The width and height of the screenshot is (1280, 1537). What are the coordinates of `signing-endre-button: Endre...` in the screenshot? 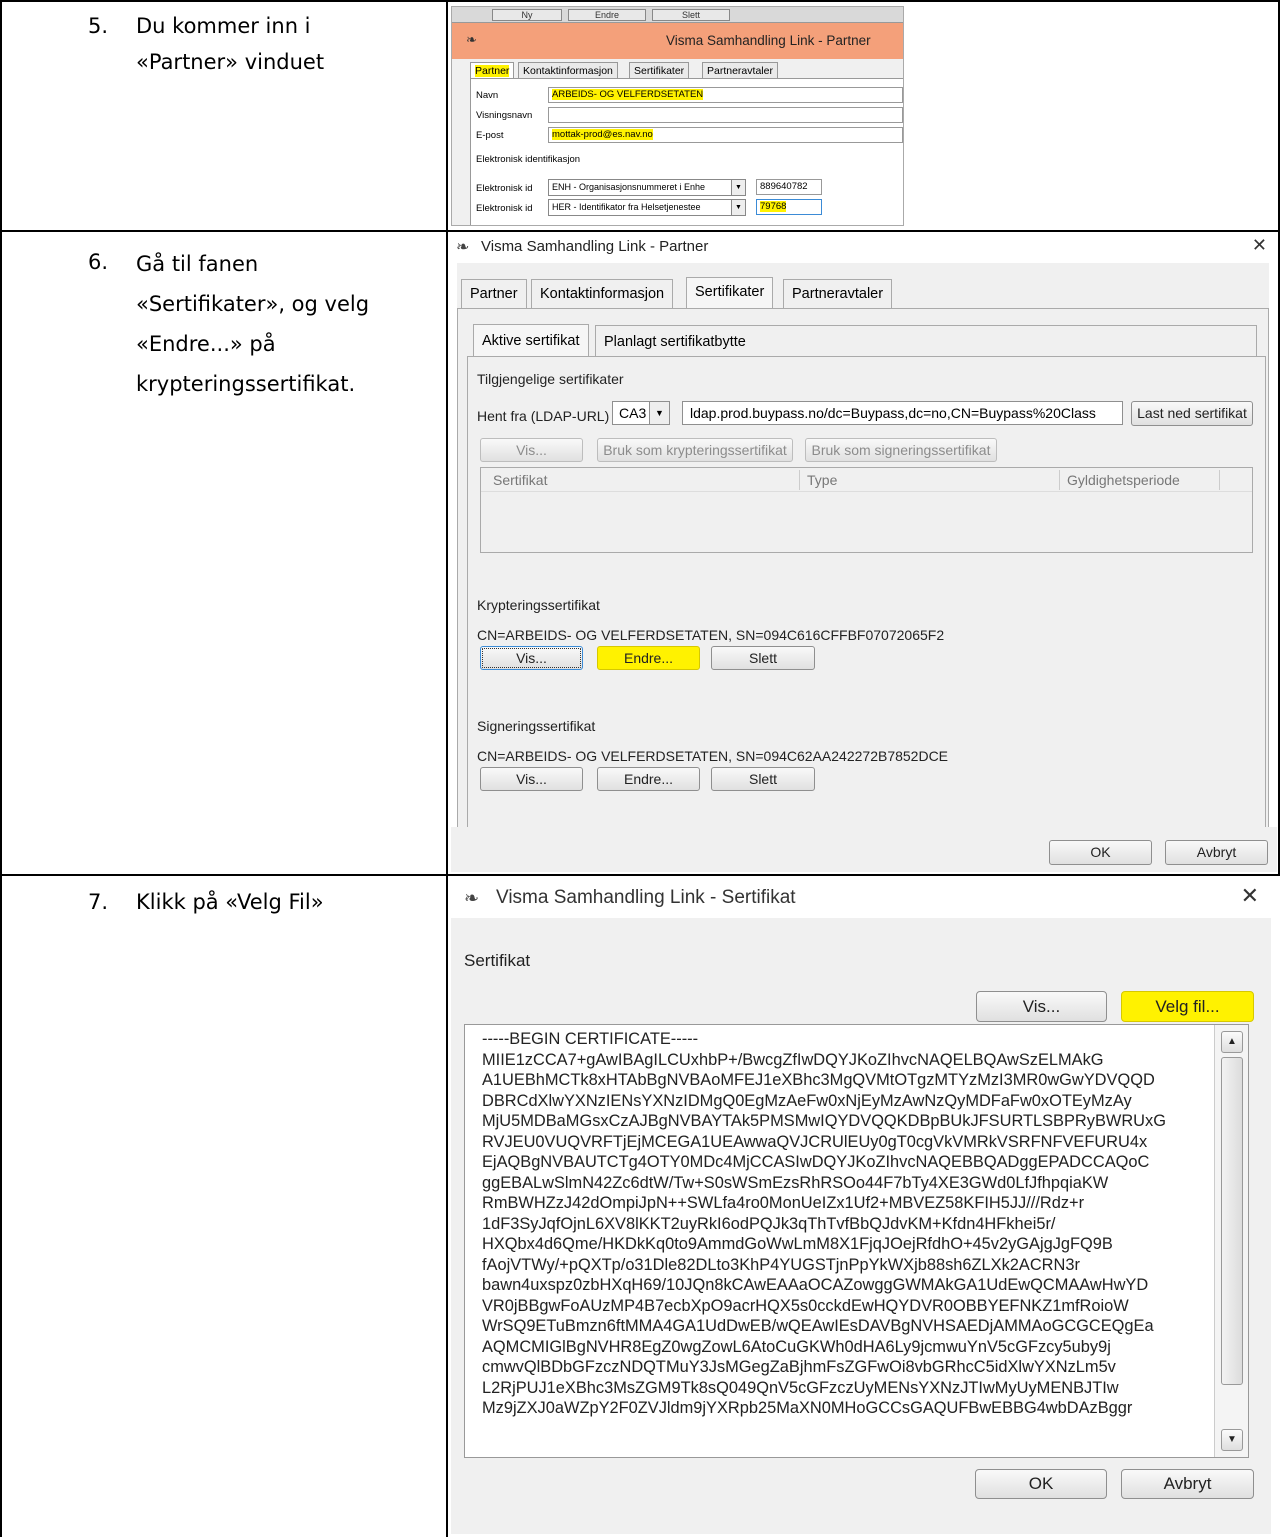 It's located at (648, 779).